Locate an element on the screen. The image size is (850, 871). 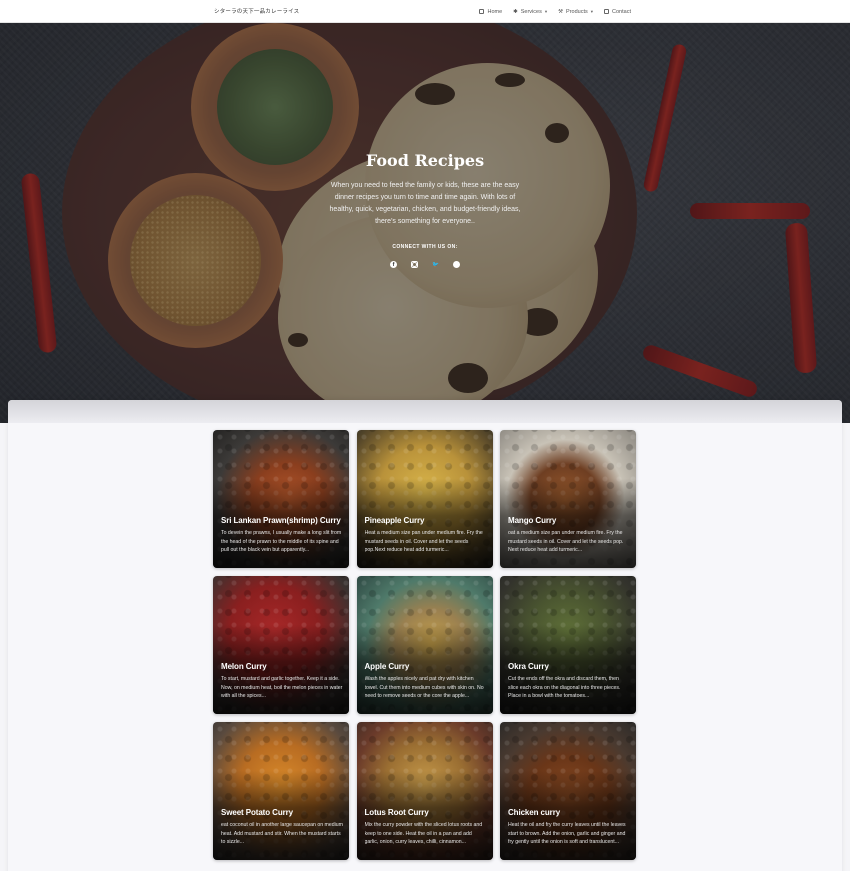
contact-icon is located at coordinates (607, 11).